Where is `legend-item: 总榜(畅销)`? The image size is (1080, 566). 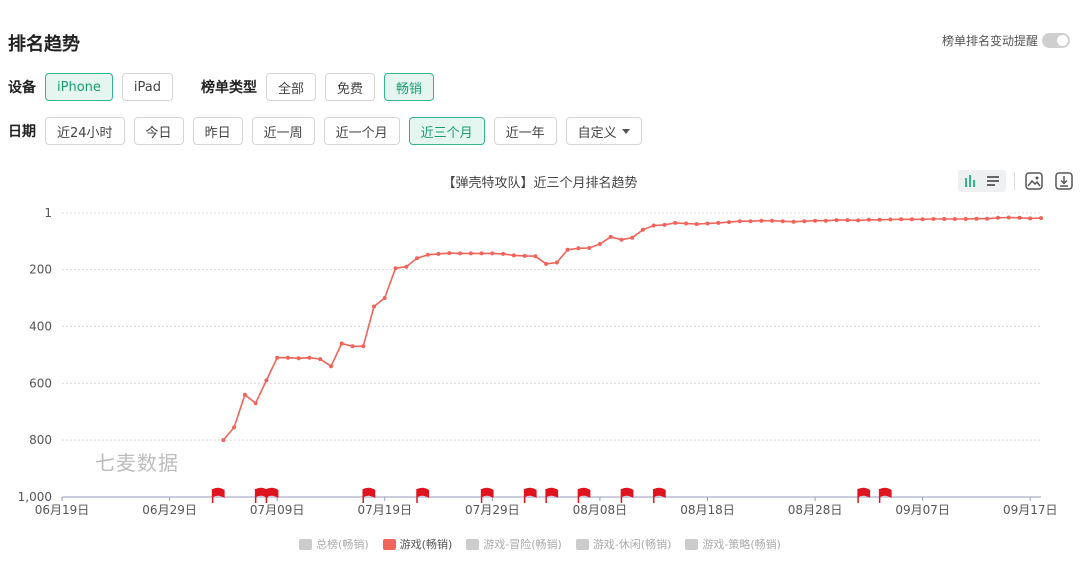 legend-item: 总榜(畅销) is located at coordinates (334, 544).